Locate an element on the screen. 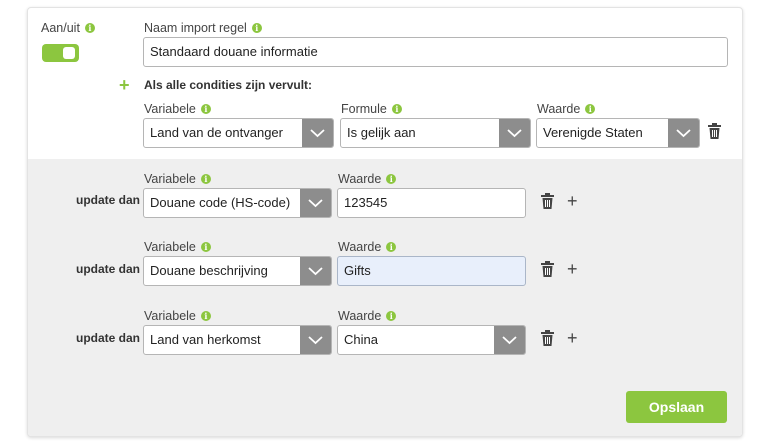 This screenshot has width=768, height=447. condition-waarde-label: Waarde i is located at coordinates (566, 109).